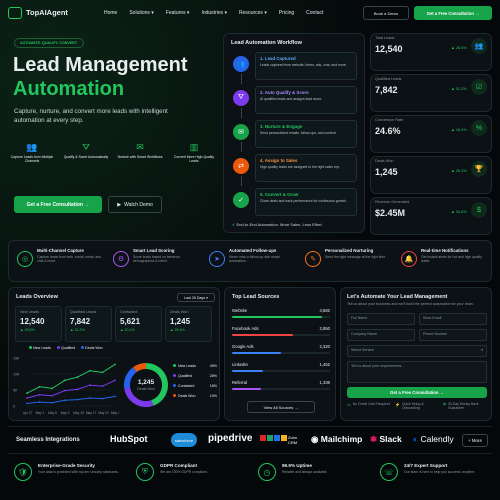 This screenshot has width=500, height=500. What do you see at coordinates (184, 472) in the screenshot?
I see `trust-desc: We are 100% GDPR compliant.` at bounding box center [184, 472].